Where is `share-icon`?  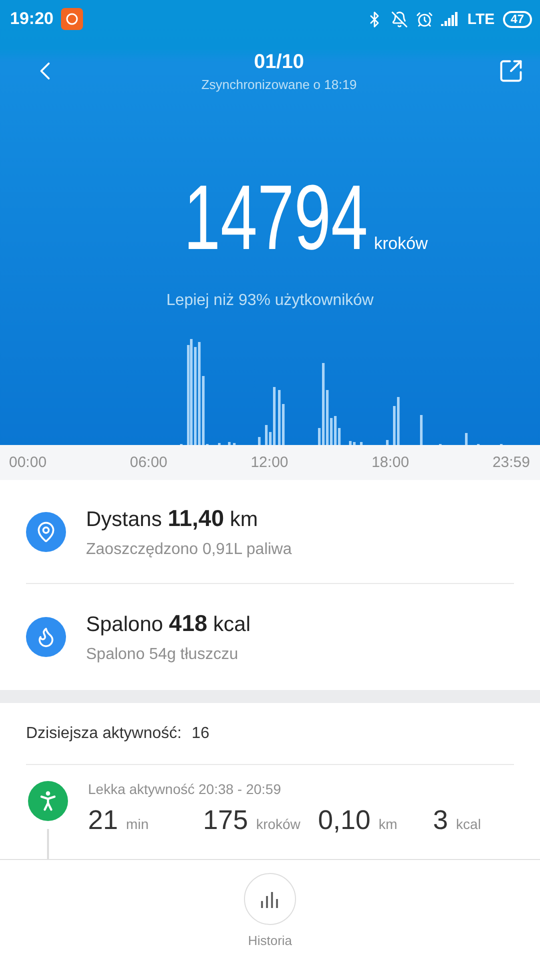 share-icon is located at coordinates (511, 71).